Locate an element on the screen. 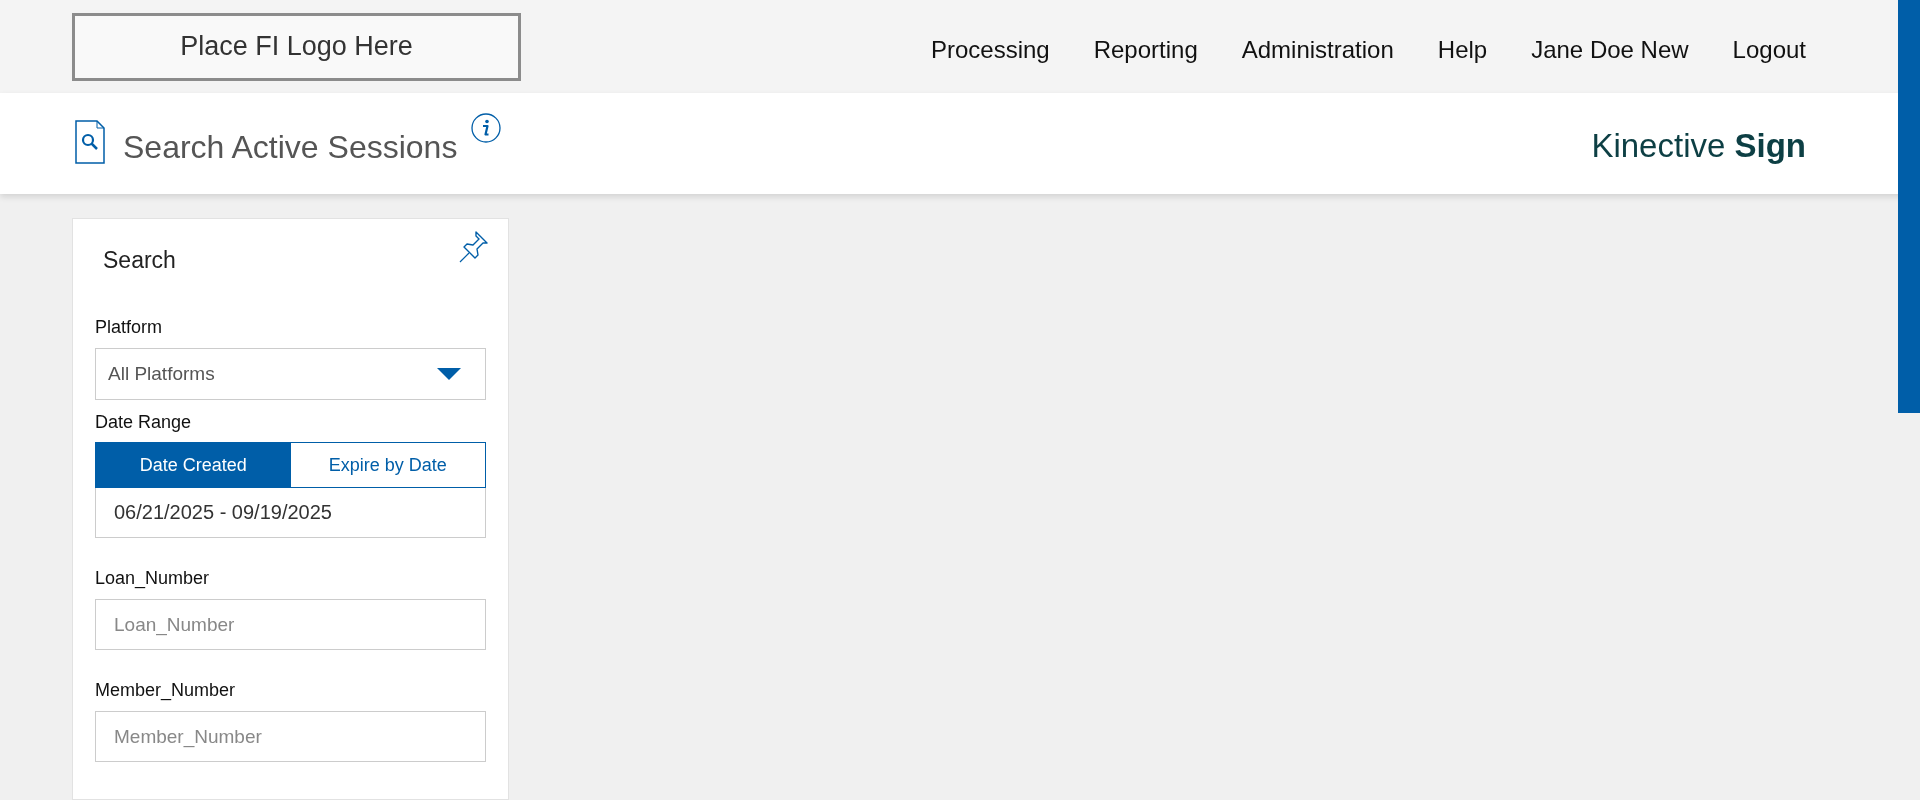 Image resolution: width=1920 pixels, height=800 pixels. field-label: Member_Number is located at coordinates (166, 690).